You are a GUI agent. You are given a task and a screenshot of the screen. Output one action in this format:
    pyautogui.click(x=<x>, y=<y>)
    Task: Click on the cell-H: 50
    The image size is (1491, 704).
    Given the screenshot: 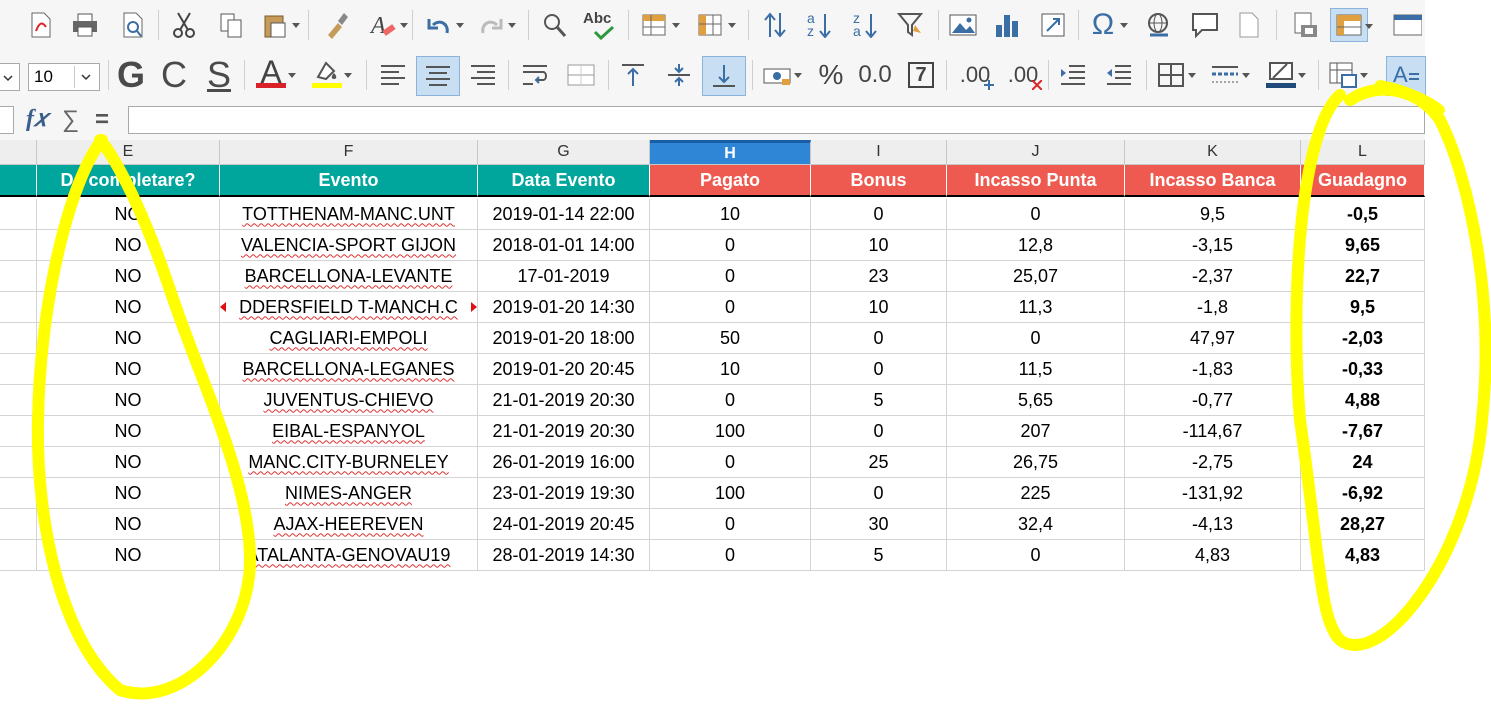 What is the action you would take?
    pyautogui.click(x=730, y=338)
    